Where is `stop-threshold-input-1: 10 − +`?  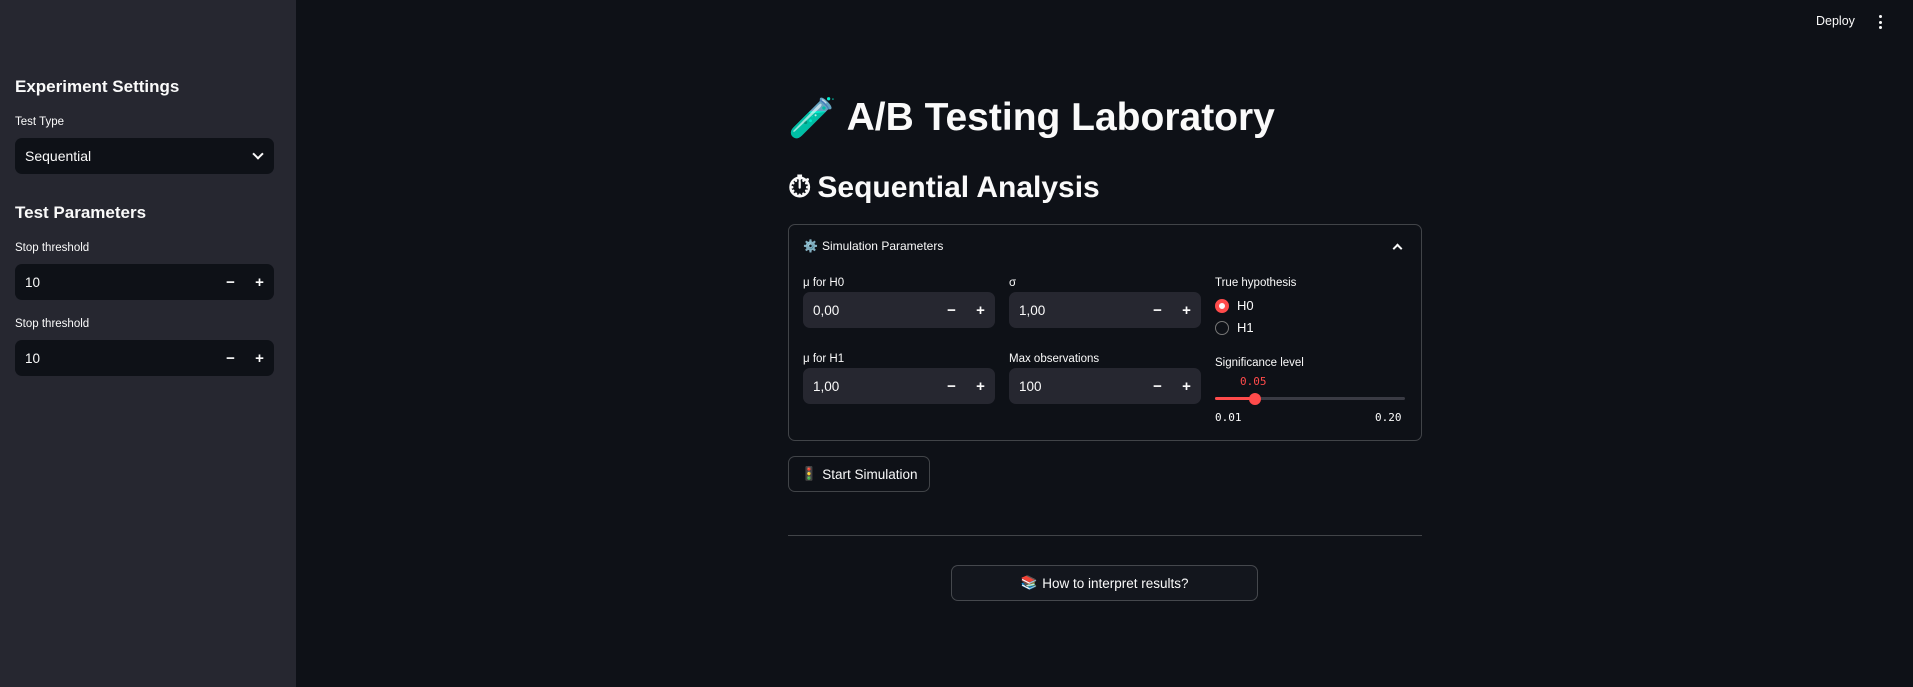
stop-threshold-input-1: 10 − + is located at coordinates (144, 282).